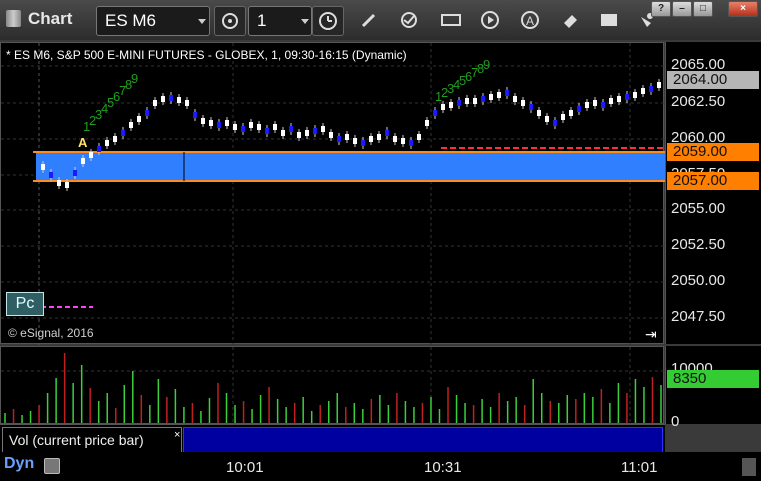  Describe the element at coordinates (262, 20) in the screenshot. I see `interval-value: 1` at that location.